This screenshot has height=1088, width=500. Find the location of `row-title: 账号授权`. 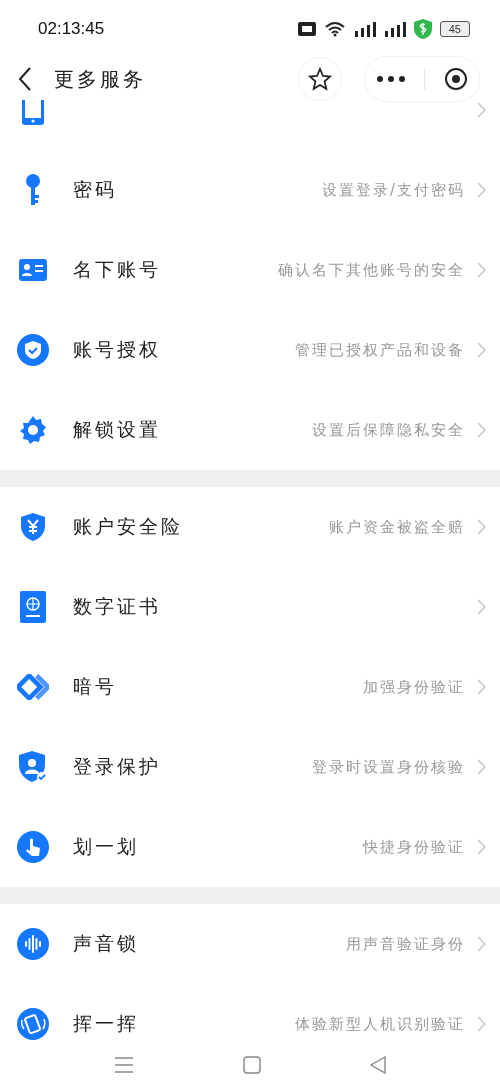

row-title: 账号授权 is located at coordinates (117, 349).